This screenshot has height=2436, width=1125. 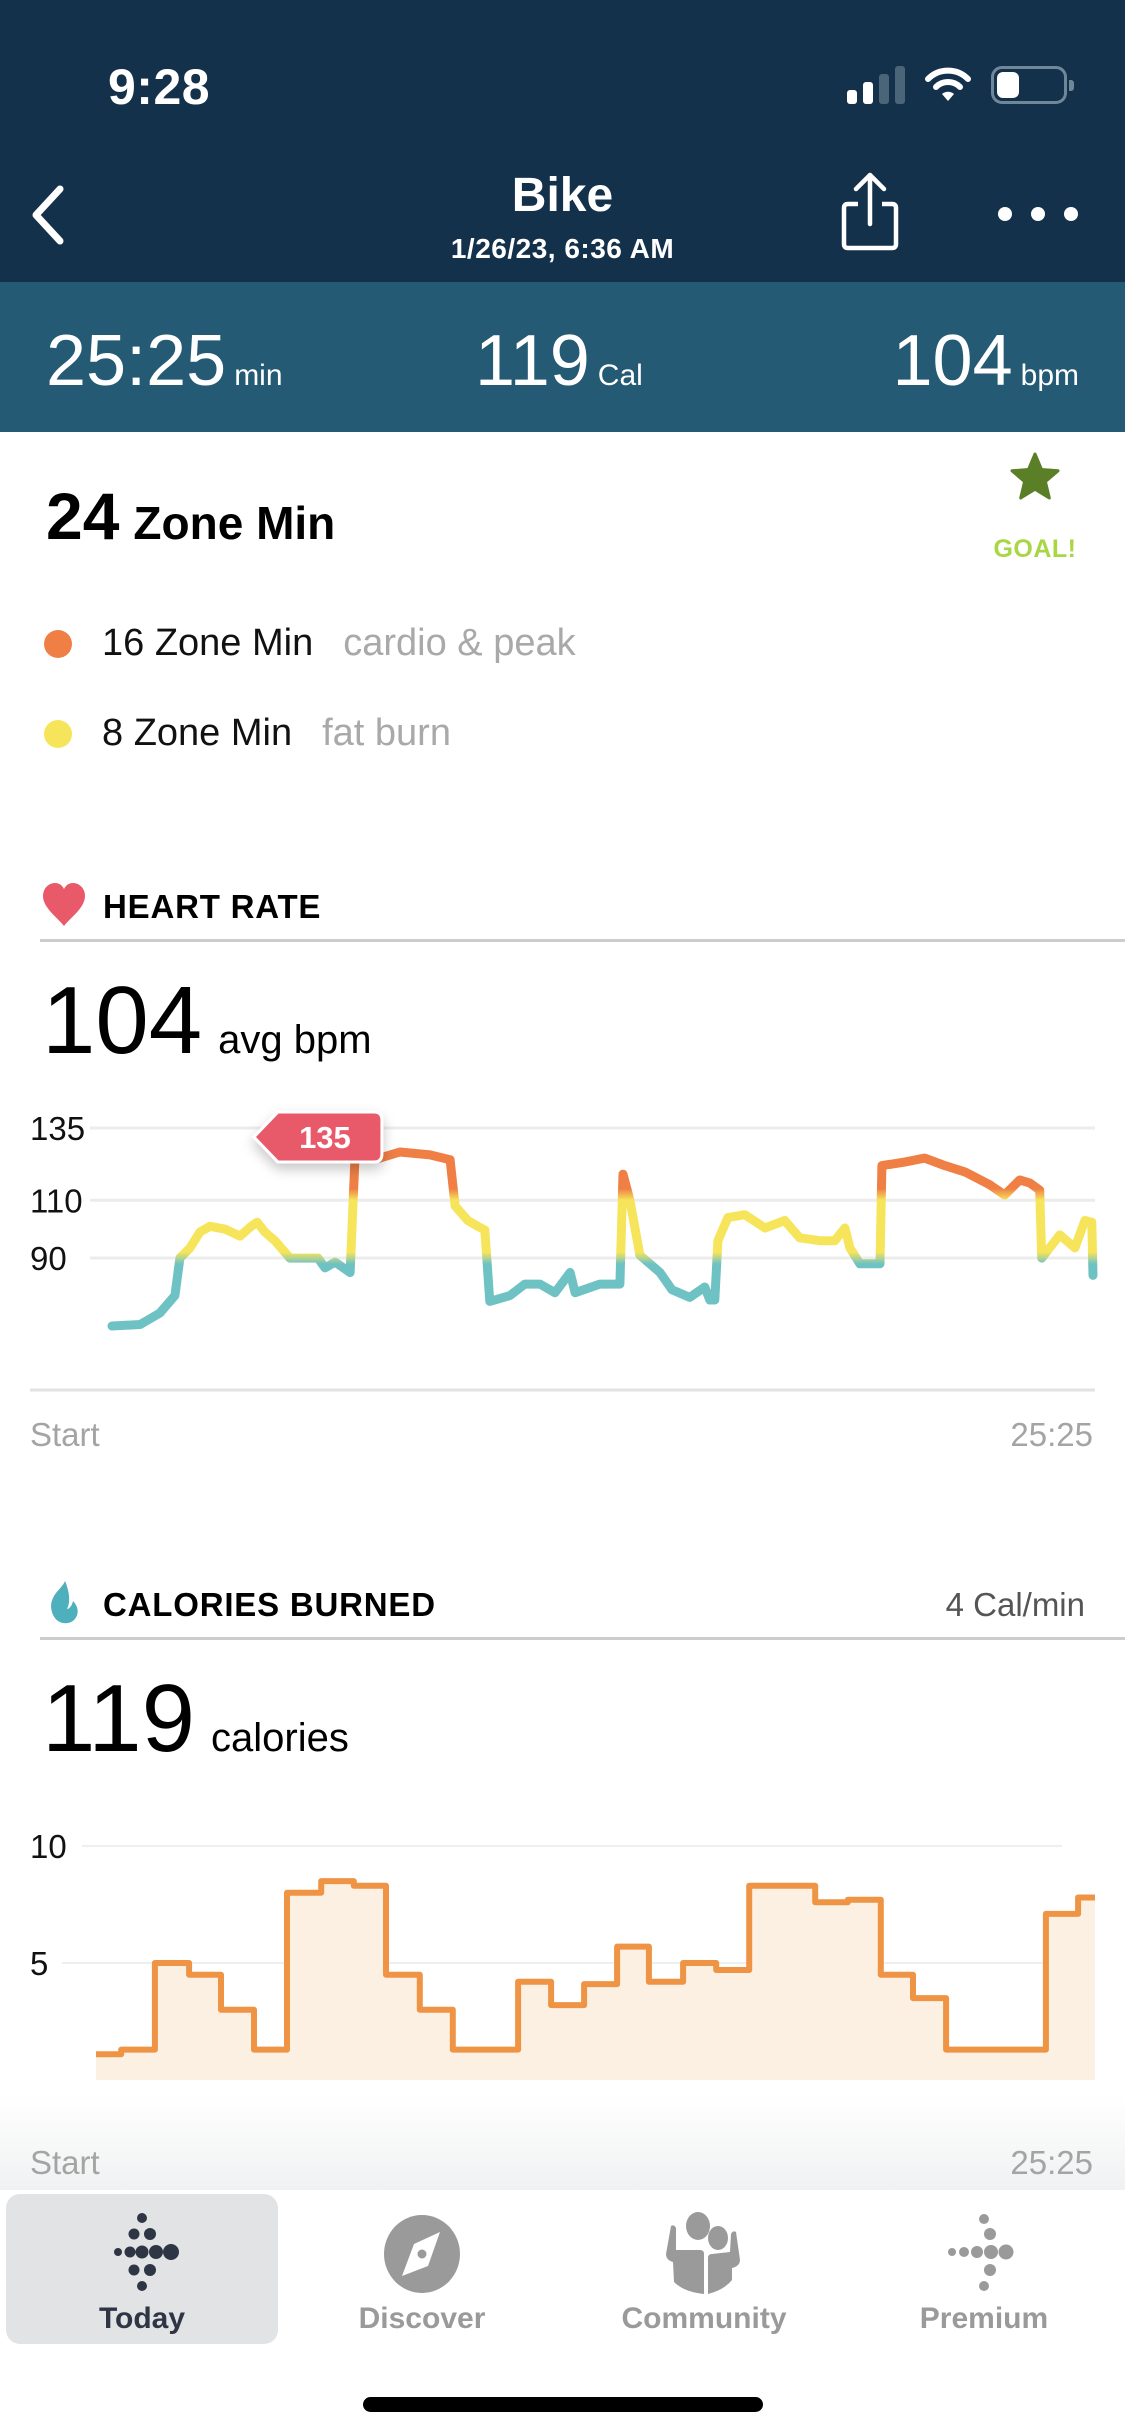 I want to click on zone-row-desc: fat burn, so click(x=386, y=733).